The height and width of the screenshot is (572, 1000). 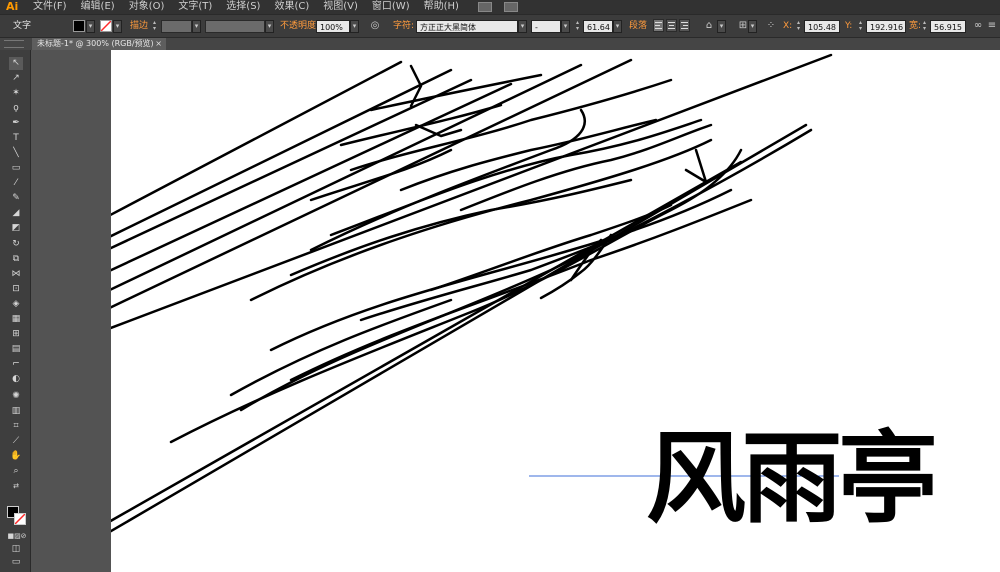 I want to click on stroke-dropdown: ▾, so click(x=117, y=26).